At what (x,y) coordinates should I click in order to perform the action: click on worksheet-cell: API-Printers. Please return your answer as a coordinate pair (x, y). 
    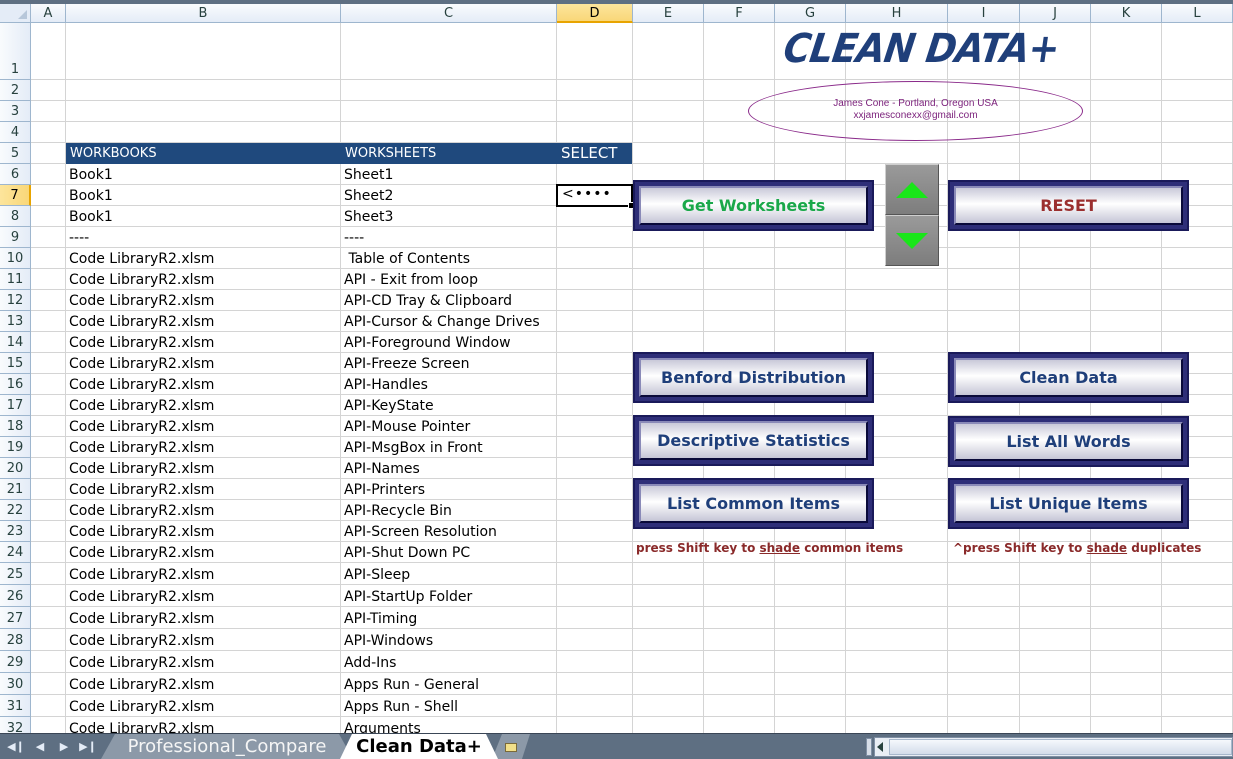
    Looking at the image, I should click on (385, 490).